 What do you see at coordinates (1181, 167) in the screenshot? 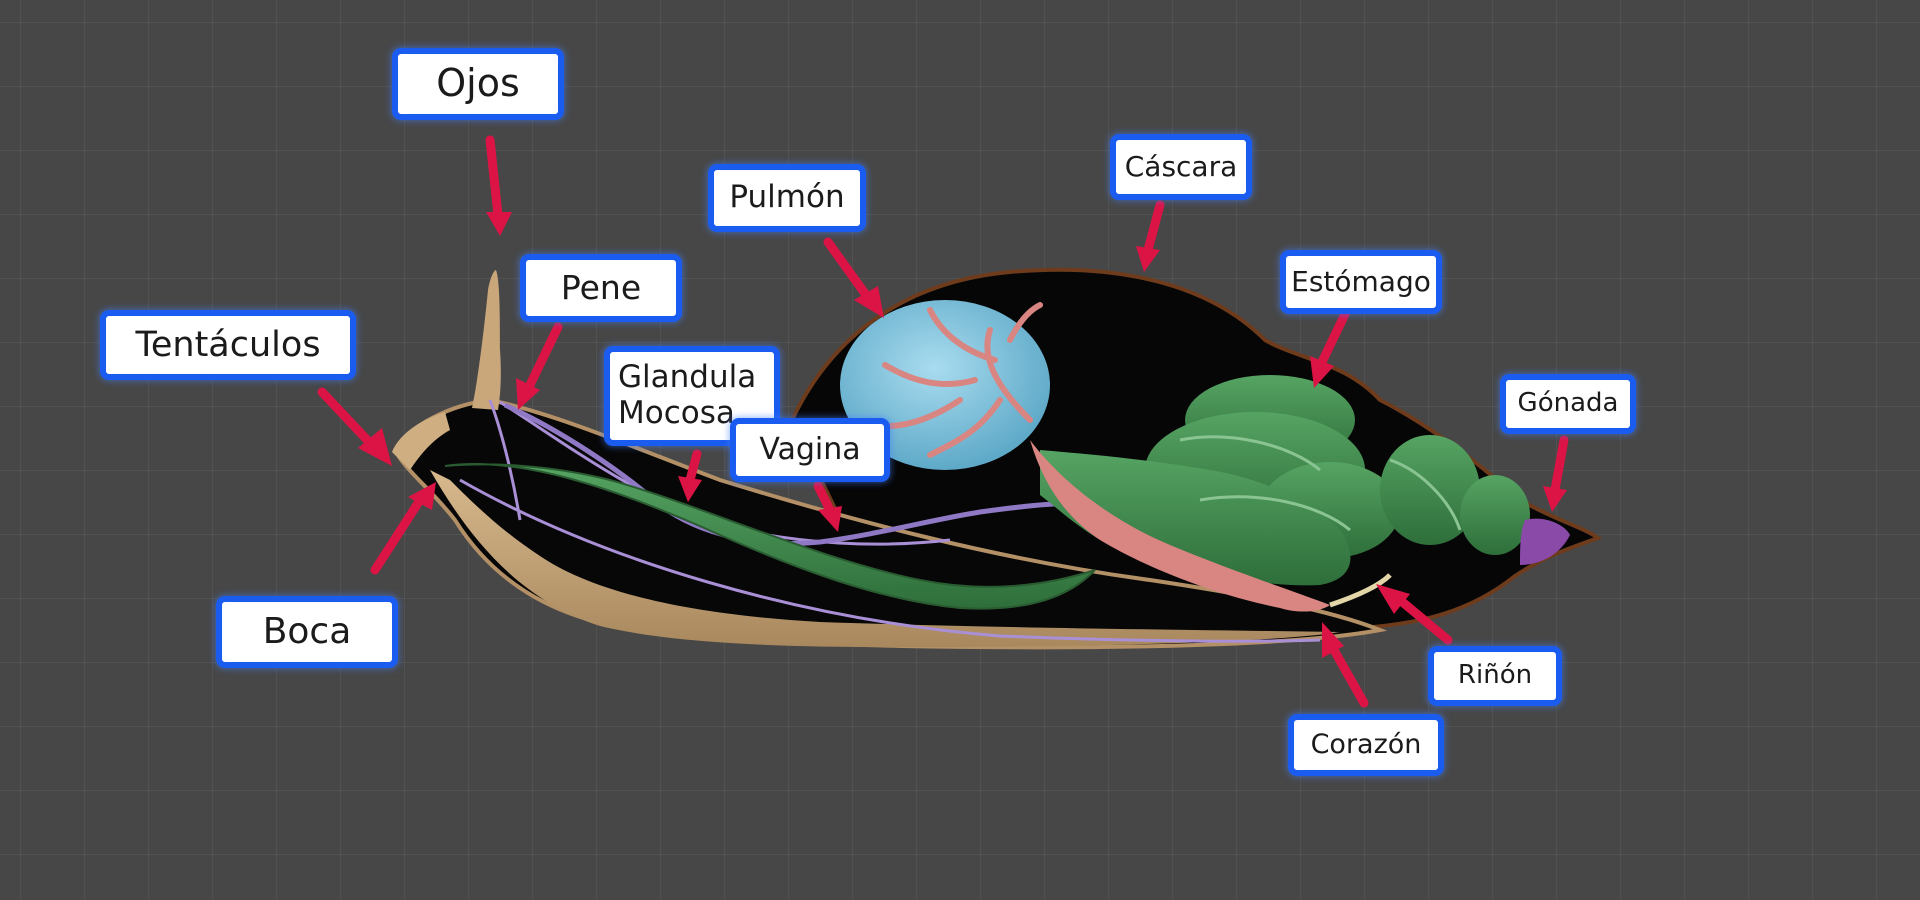
I see `label-cascara: Cáscara` at bounding box center [1181, 167].